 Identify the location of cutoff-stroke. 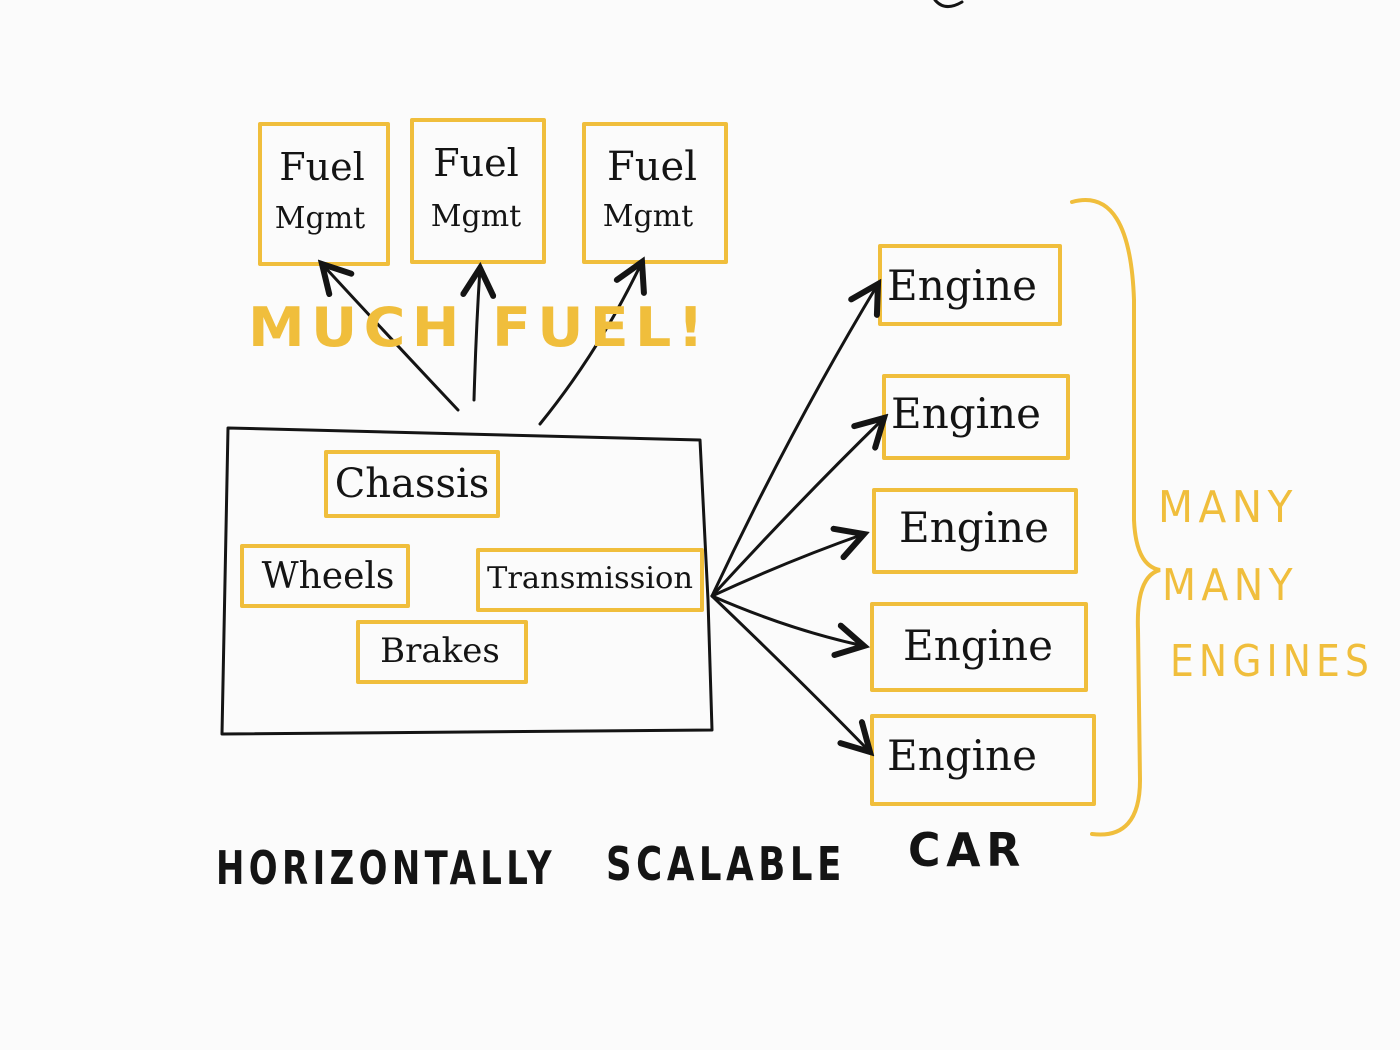
(948, 4).